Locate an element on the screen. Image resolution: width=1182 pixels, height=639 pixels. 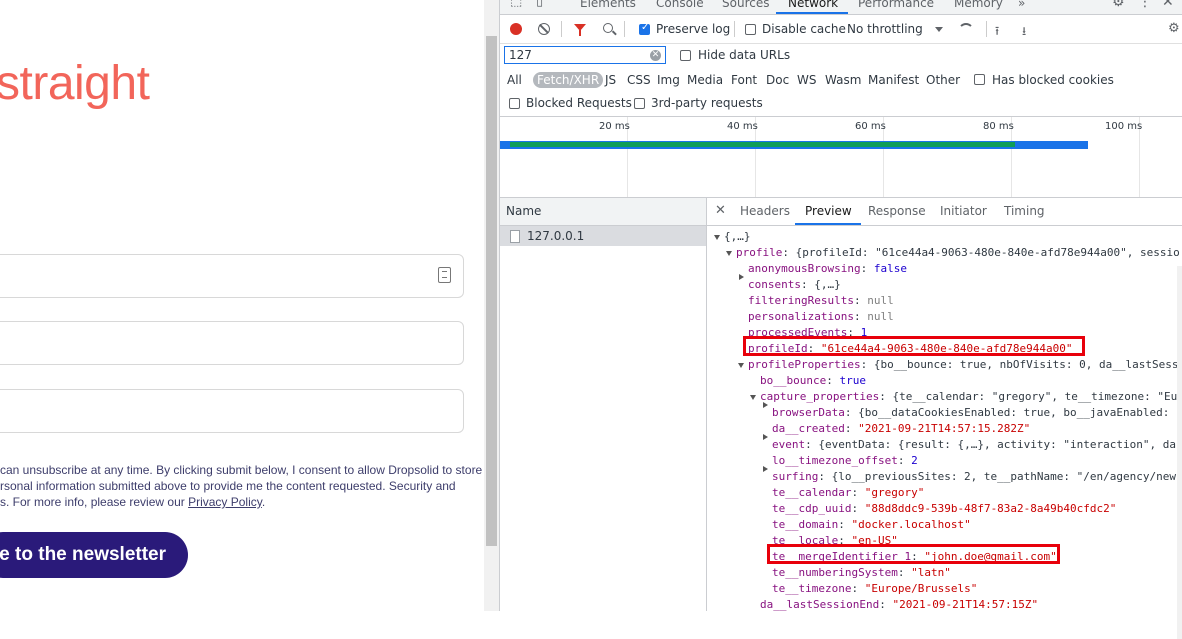
tree-node-te-calendar: te__calendar: "gregory" is located at coordinates (848, 493).